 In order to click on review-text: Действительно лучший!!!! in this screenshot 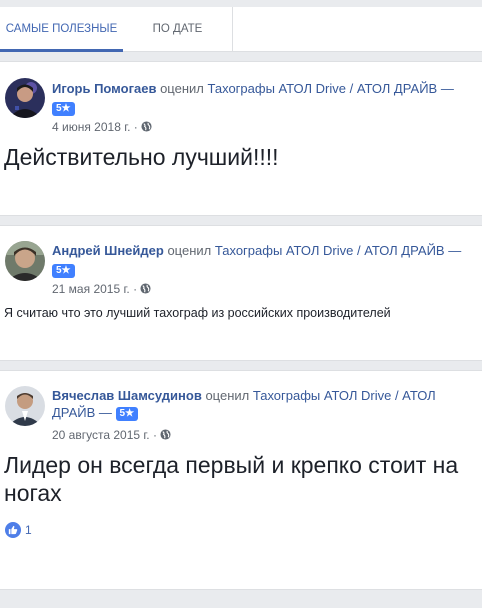, I will do `click(141, 157)`.